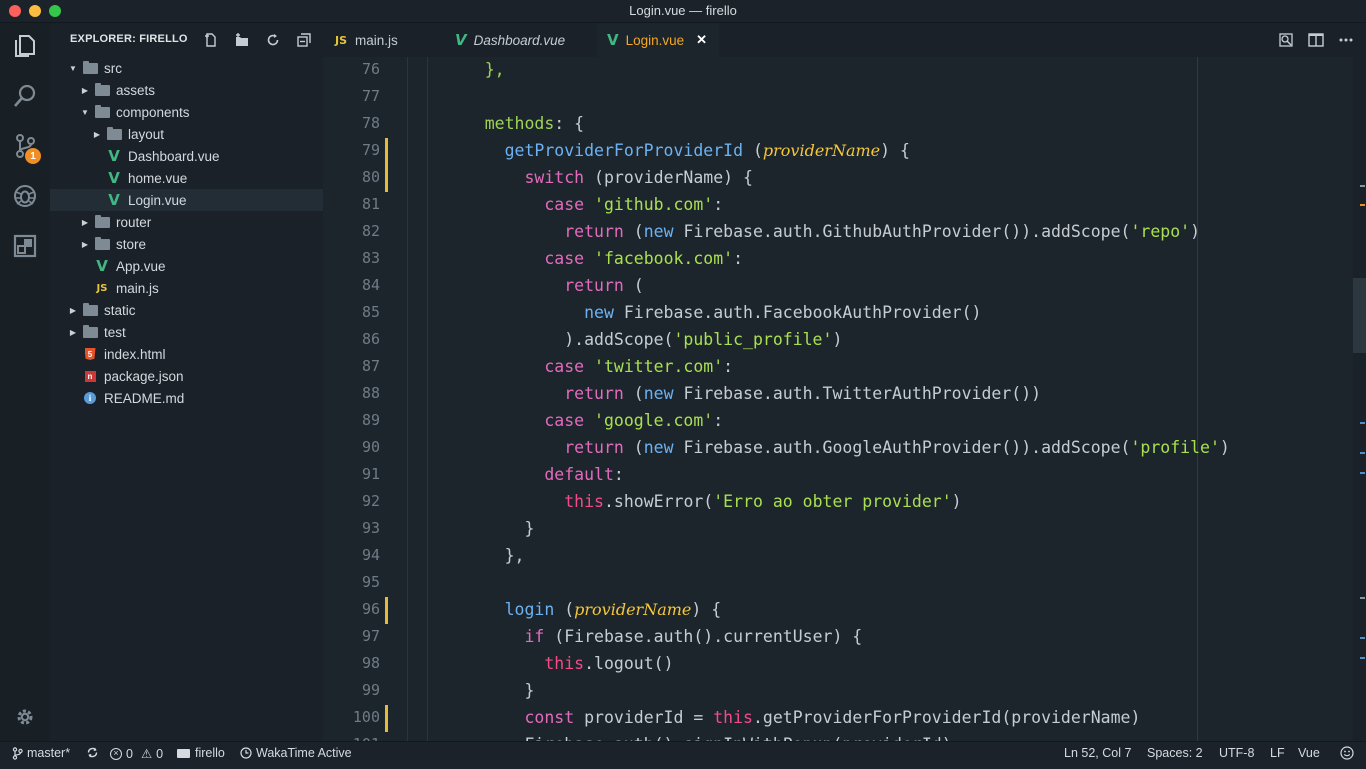 The width and height of the screenshot is (1366, 769). I want to click on code-line: 81 case 'github.com':, so click(838, 205).